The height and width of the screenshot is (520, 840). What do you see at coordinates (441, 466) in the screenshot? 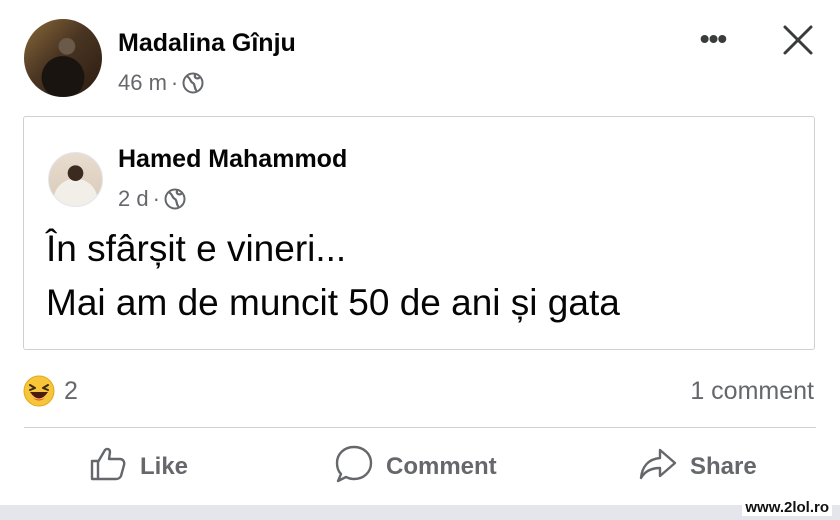
I see `comment-label: Comment` at bounding box center [441, 466].